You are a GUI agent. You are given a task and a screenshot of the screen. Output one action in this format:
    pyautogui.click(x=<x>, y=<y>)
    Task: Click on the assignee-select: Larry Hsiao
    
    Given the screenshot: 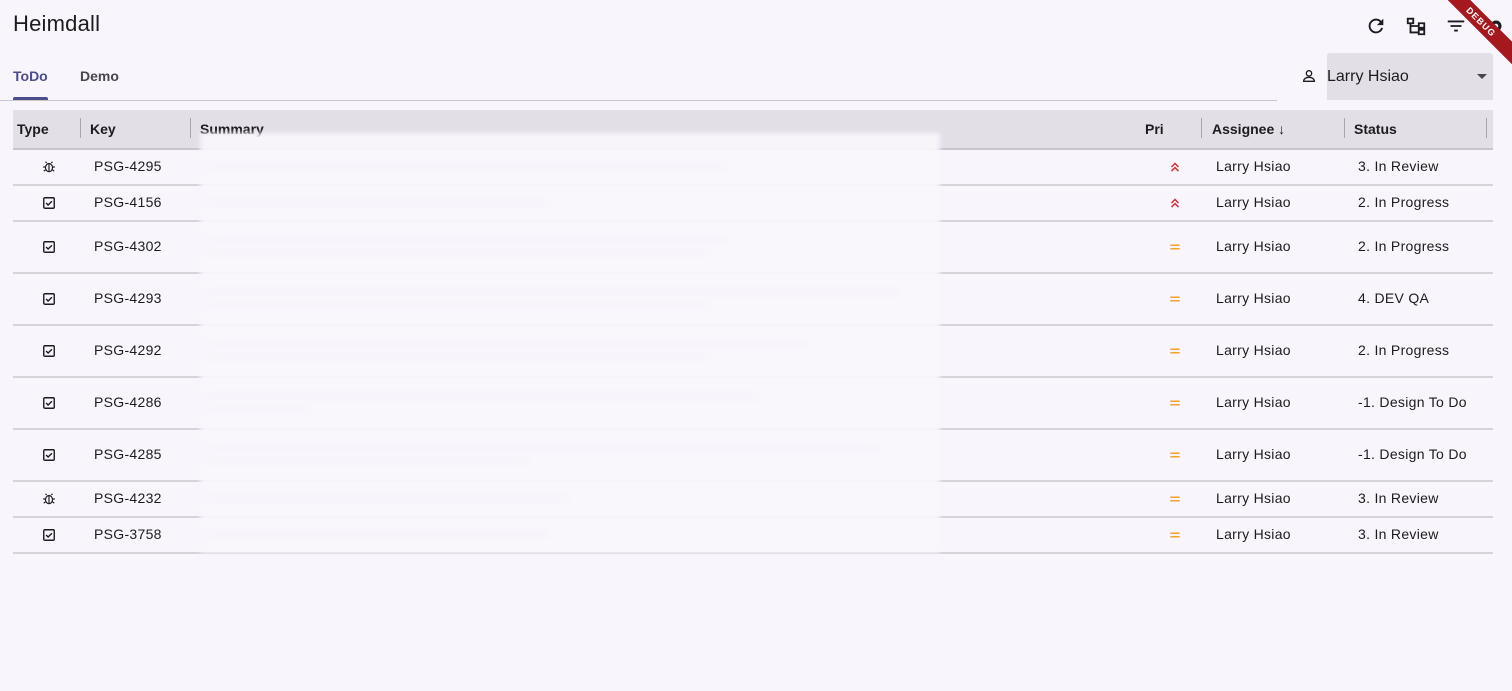 What is the action you would take?
    pyautogui.click(x=1410, y=76)
    